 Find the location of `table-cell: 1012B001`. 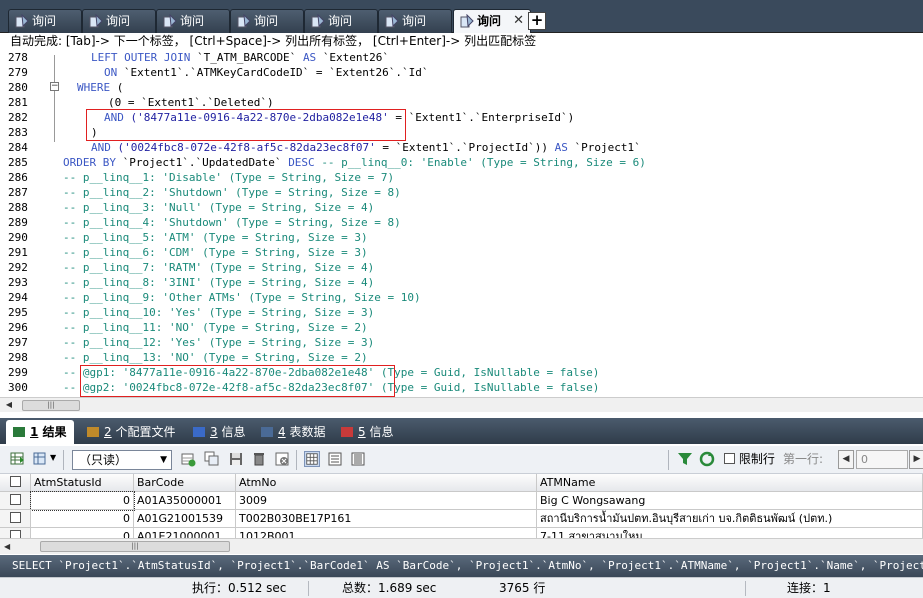

table-cell: 1012B001 is located at coordinates (386, 533).